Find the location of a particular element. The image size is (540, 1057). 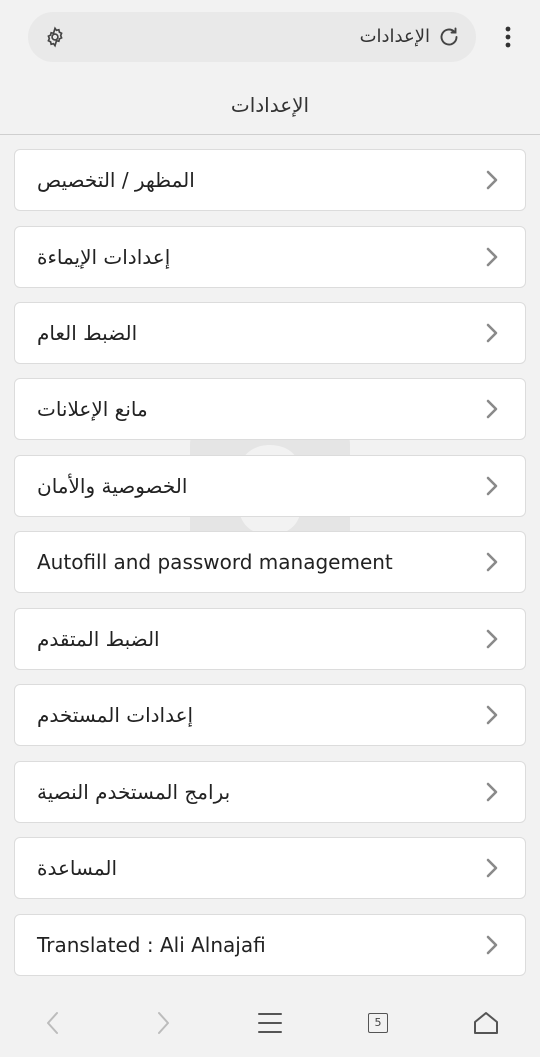

forward-arrow-icon is located at coordinates (163, 1023).